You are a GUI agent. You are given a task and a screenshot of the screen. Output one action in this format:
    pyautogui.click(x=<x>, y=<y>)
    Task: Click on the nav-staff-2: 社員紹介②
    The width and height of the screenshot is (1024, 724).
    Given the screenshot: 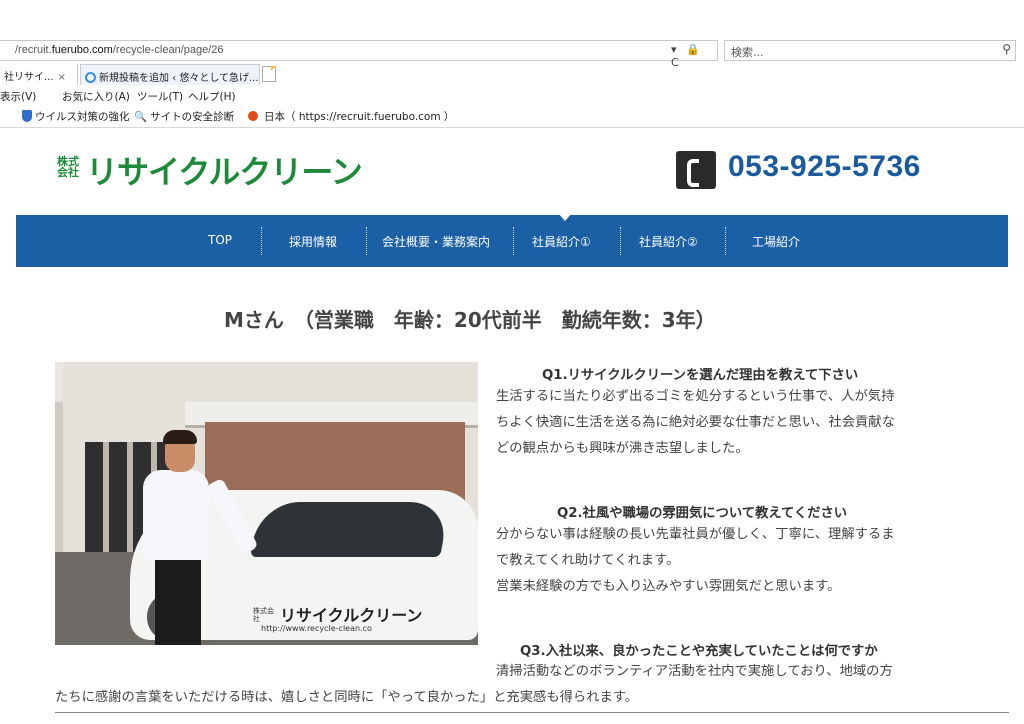 What is the action you would take?
    pyautogui.click(x=668, y=241)
    